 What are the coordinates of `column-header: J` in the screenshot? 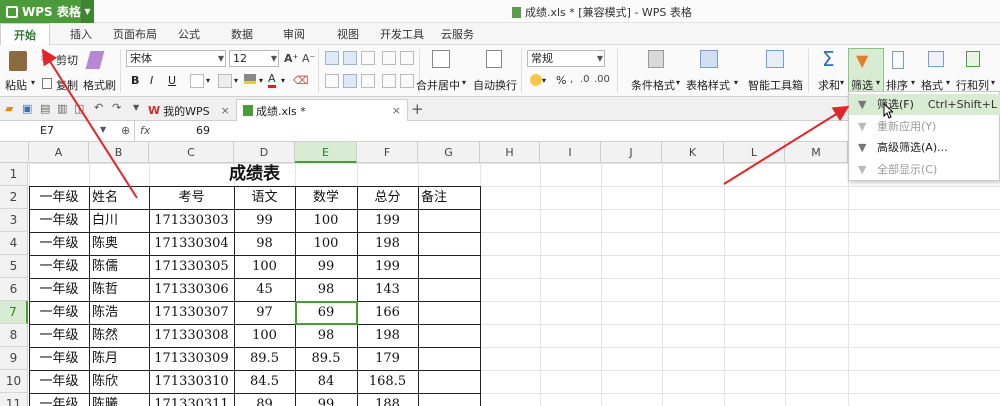 It's located at (631, 152).